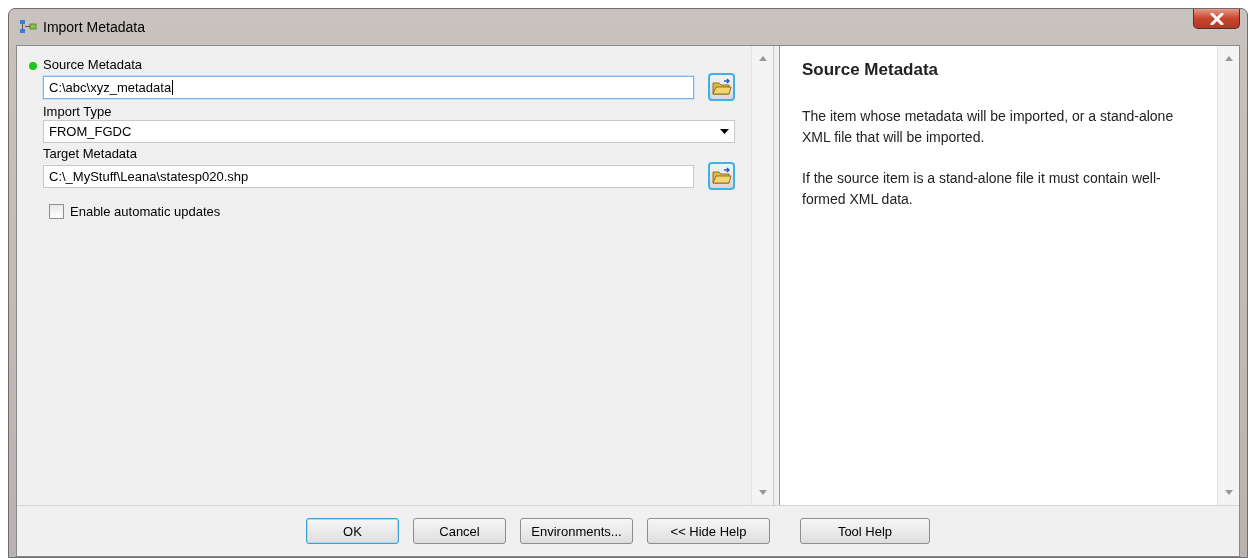 Image resolution: width=1250 pixels, height=558 pixels. I want to click on checkbox, so click(56, 211).